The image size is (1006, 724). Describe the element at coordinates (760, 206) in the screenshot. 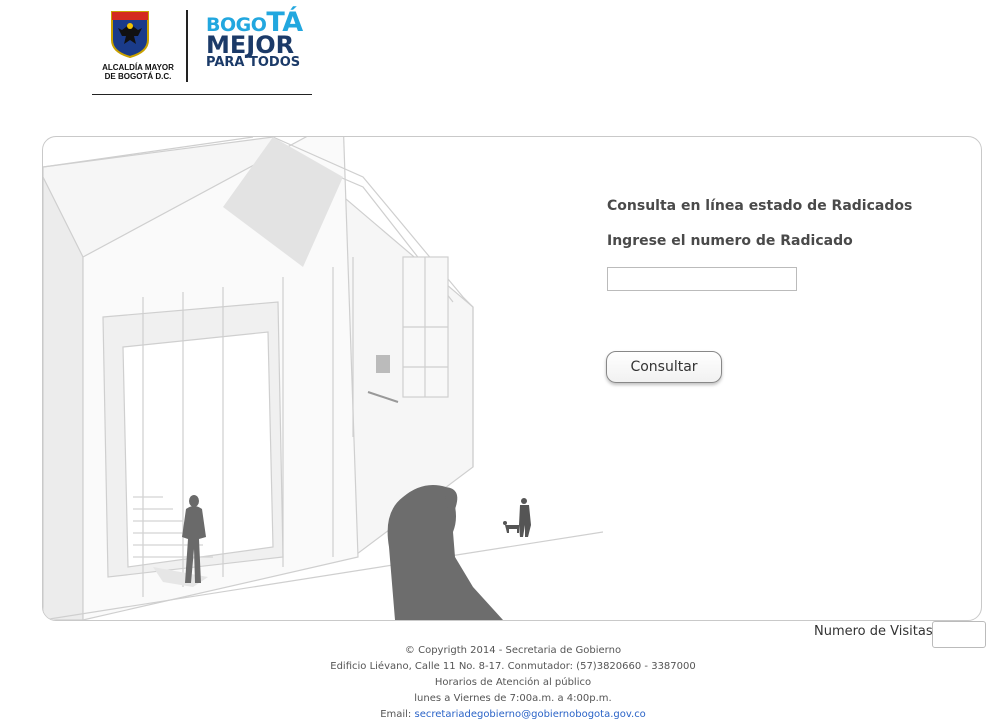

I see `form-title: Consulta en línea estado de Radicados` at that location.